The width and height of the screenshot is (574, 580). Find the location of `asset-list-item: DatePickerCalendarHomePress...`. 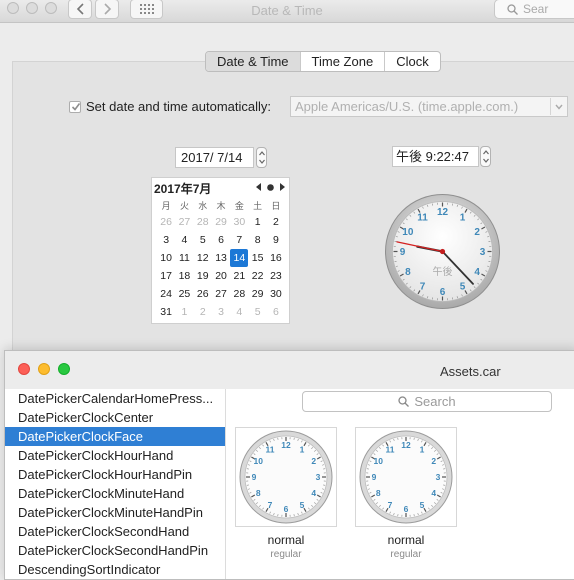

asset-list-item: DatePickerCalendarHomePress... is located at coordinates (115, 398).